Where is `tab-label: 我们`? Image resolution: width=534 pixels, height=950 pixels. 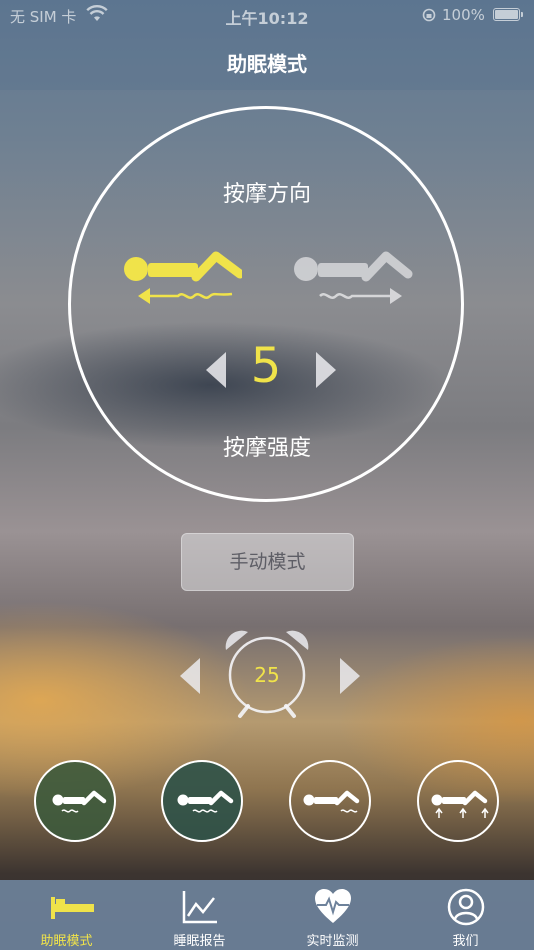 tab-label: 我们 is located at coordinates (465, 941).